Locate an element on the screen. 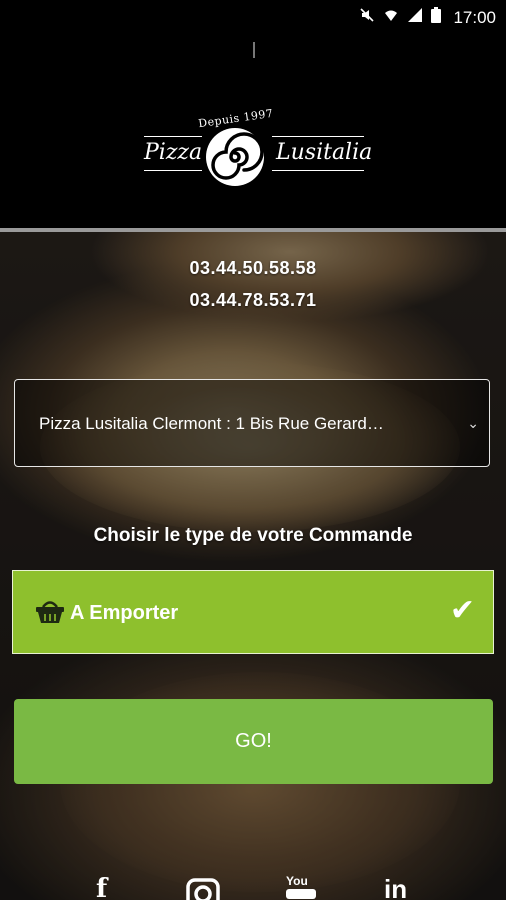 The width and height of the screenshot is (506, 900). chevron-down-icon: ⌄ is located at coordinates (473, 423).